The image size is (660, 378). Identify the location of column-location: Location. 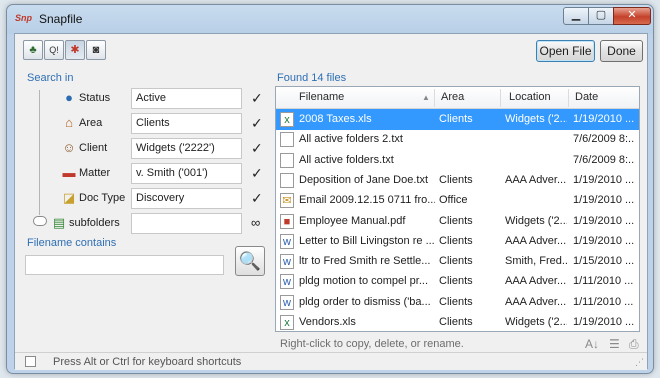
(530, 97).